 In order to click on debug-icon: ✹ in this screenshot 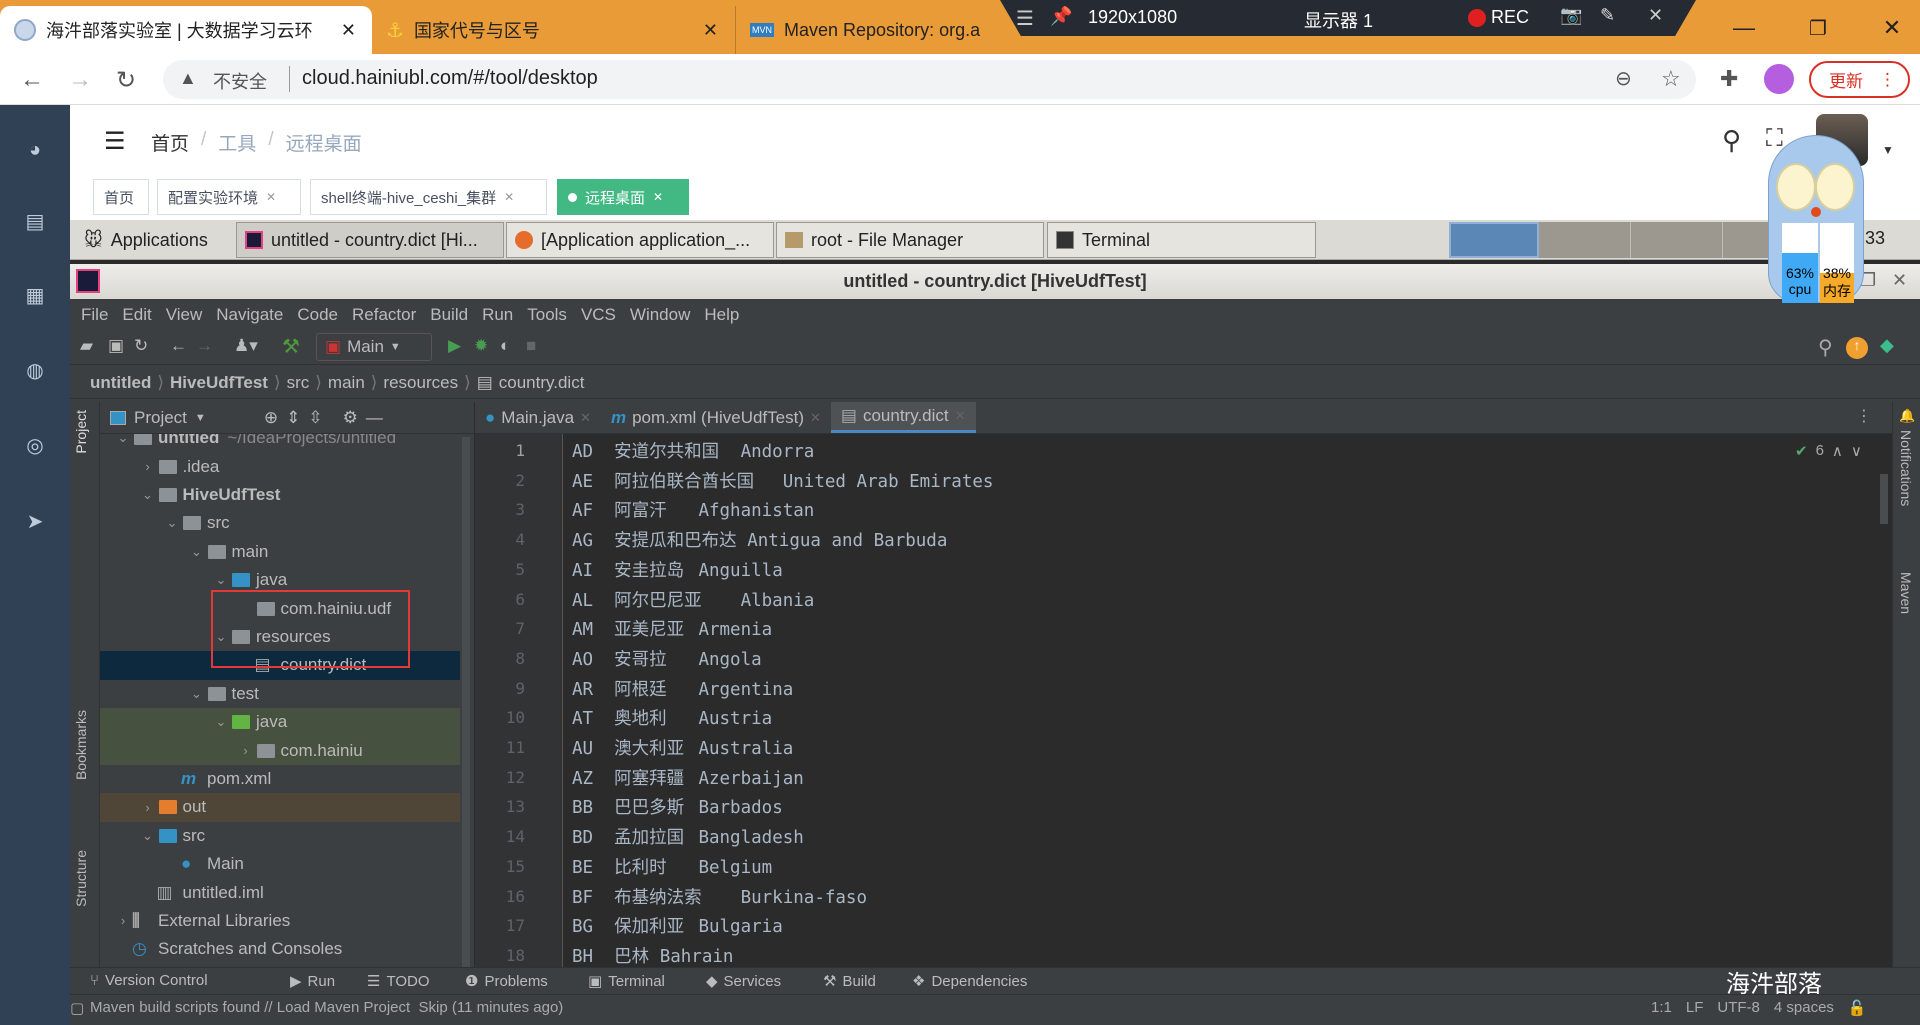, I will do `click(481, 346)`.